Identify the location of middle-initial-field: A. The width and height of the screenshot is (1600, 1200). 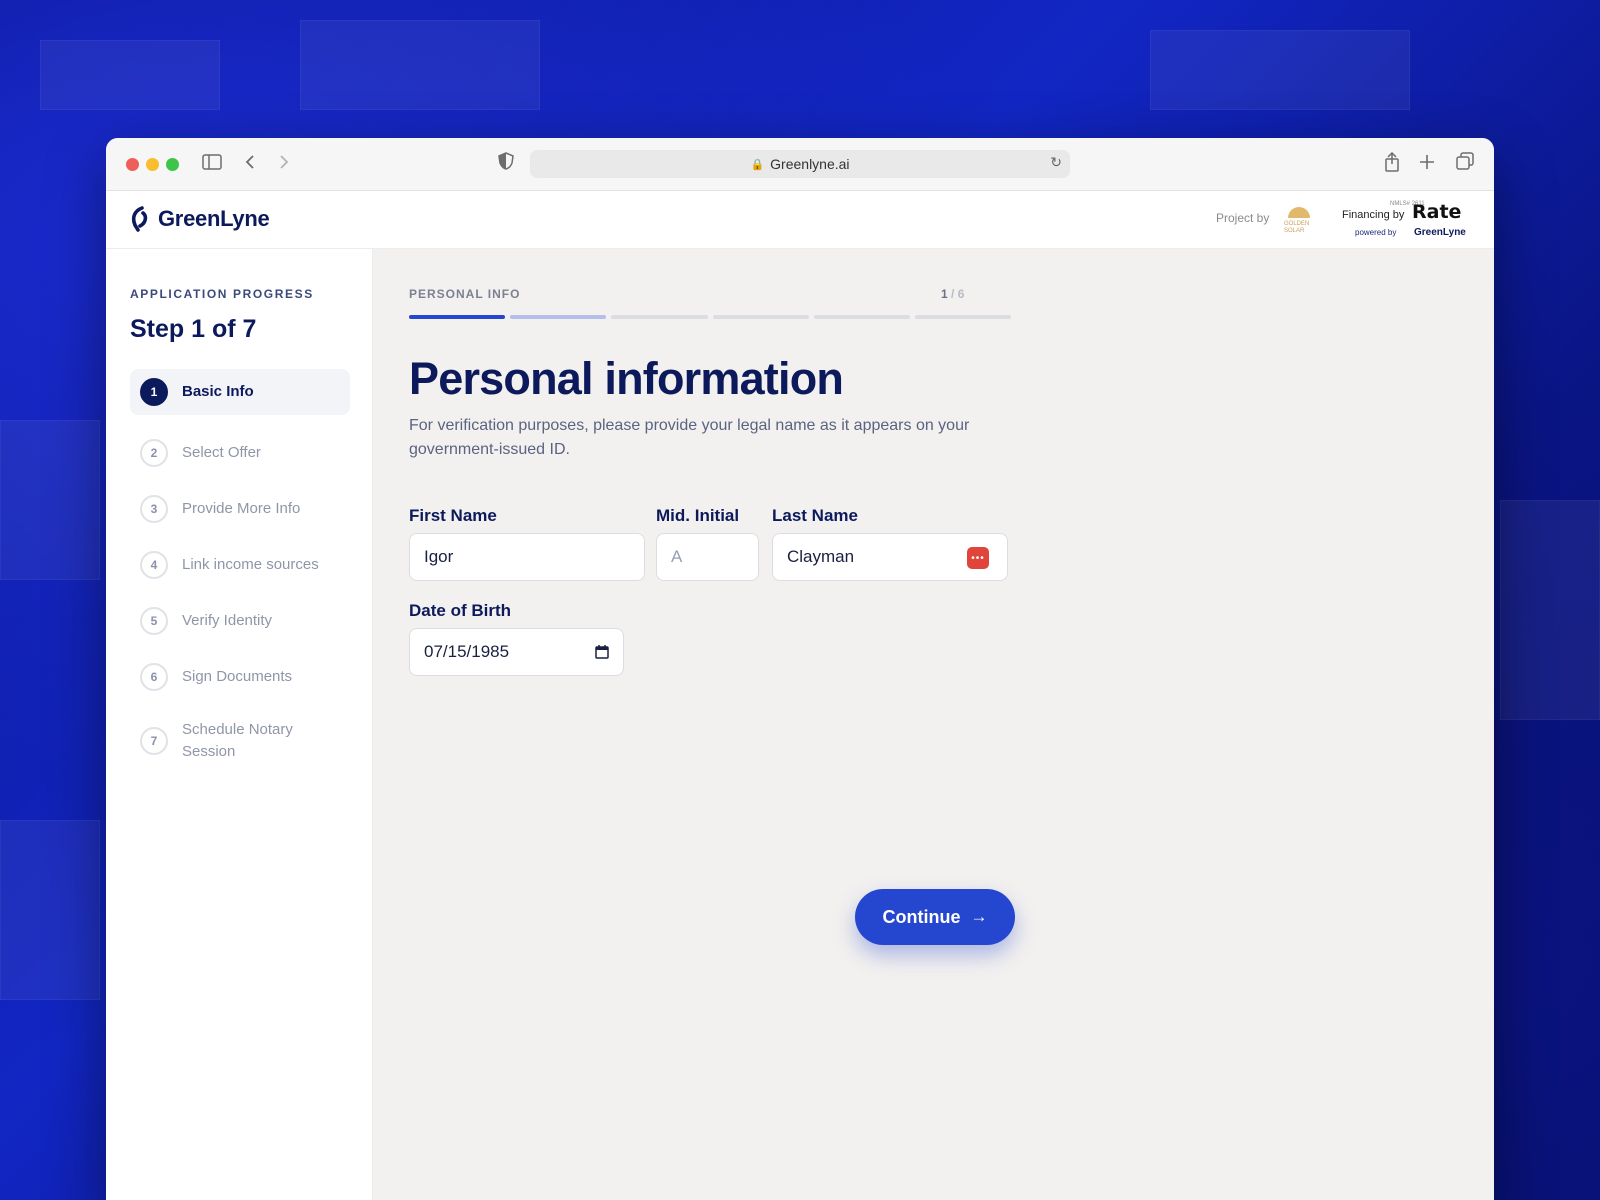
(707, 557).